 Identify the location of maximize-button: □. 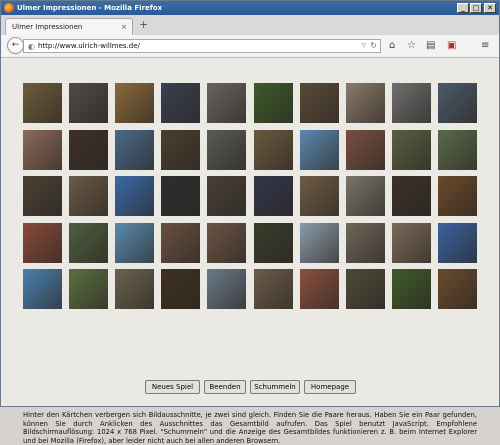
(476, 8).